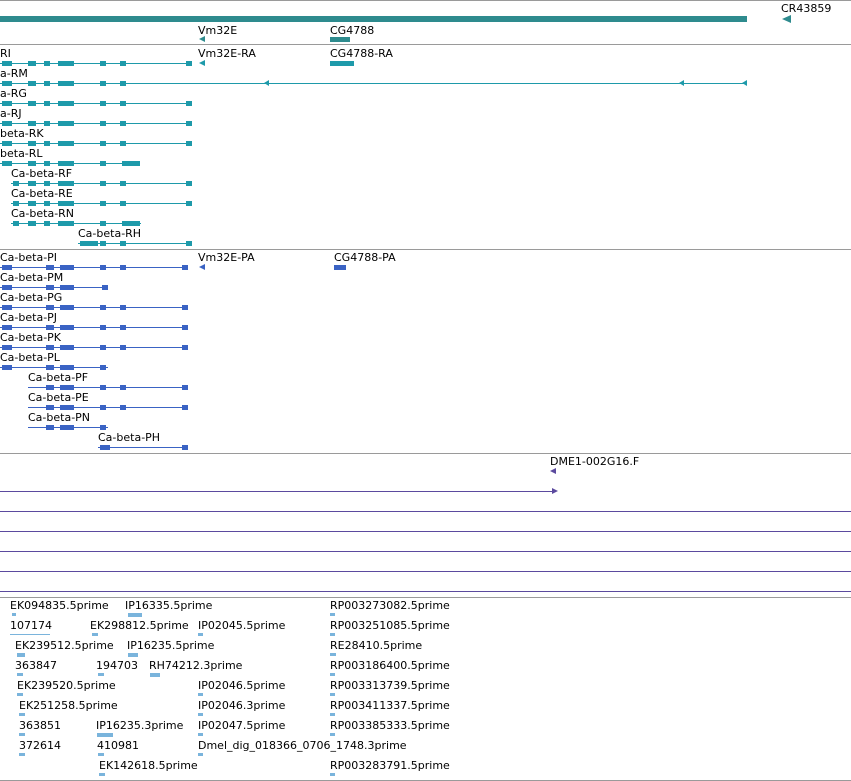 This screenshot has width=851, height=781. What do you see at coordinates (376, 645) in the screenshot?
I see `est-label: RE28410.5prime` at bounding box center [376, 645].